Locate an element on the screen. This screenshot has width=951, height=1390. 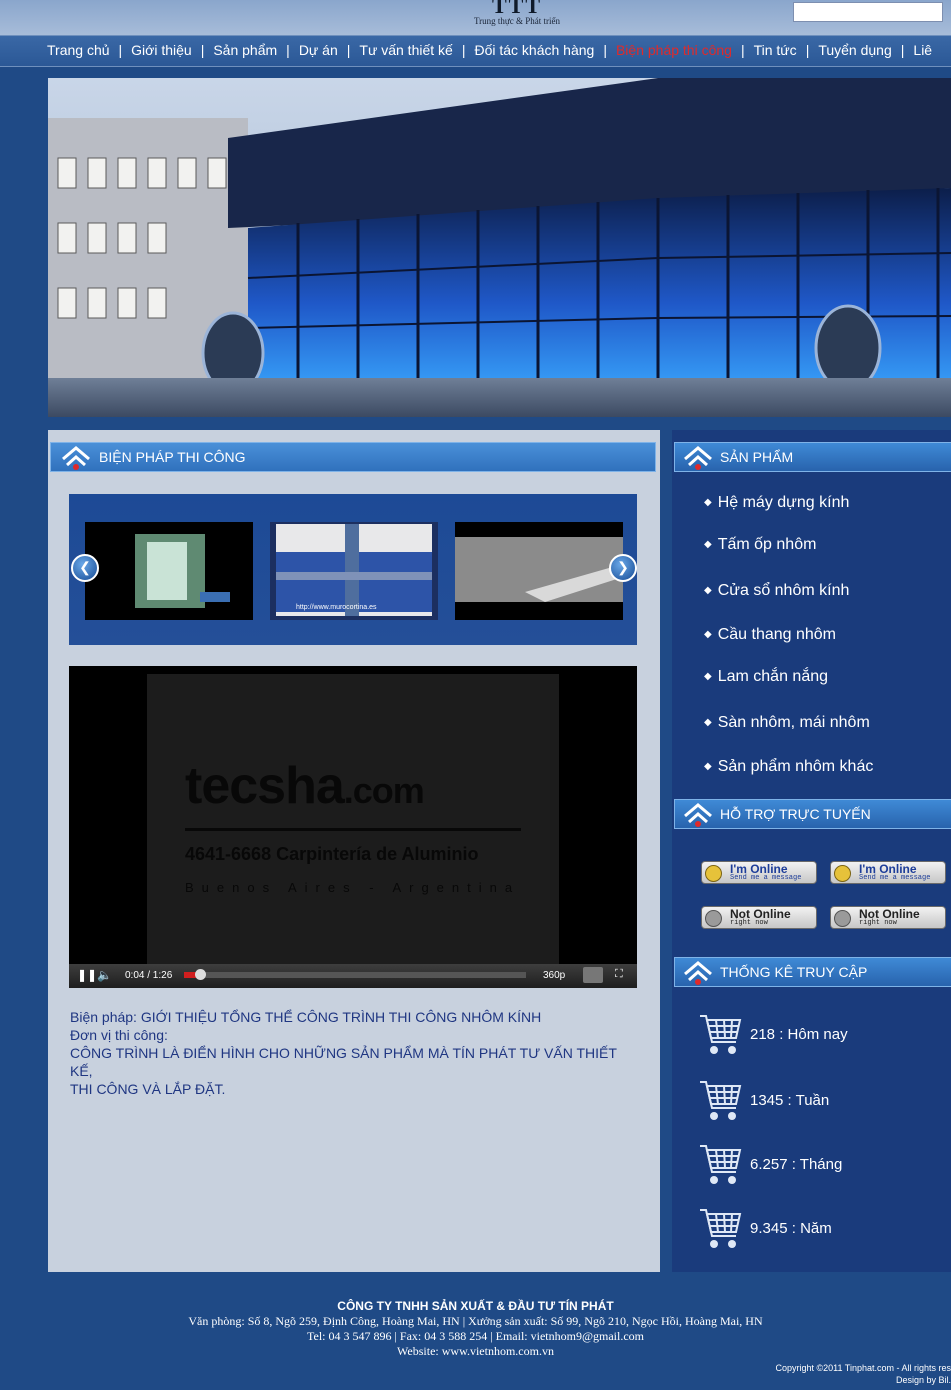
video-quality: 360p is located at coordinates (554, 975).